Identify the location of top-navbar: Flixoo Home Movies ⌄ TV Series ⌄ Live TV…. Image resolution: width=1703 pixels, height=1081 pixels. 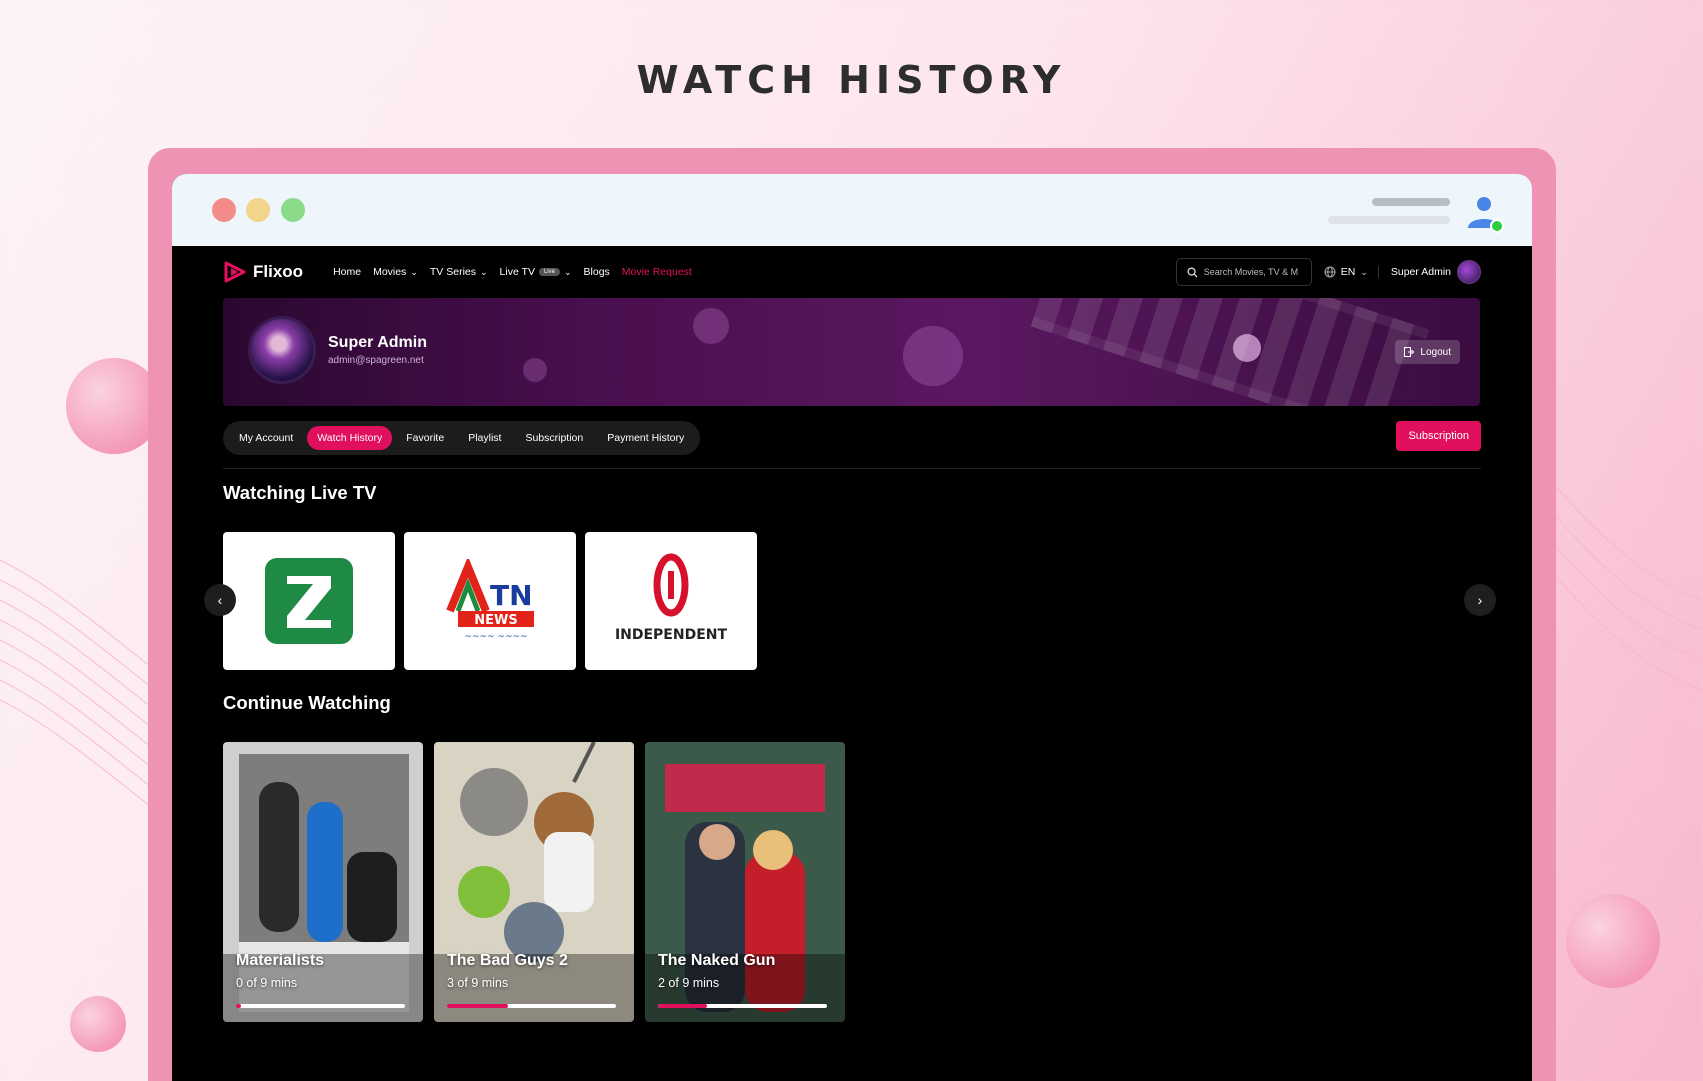
(852, 272).